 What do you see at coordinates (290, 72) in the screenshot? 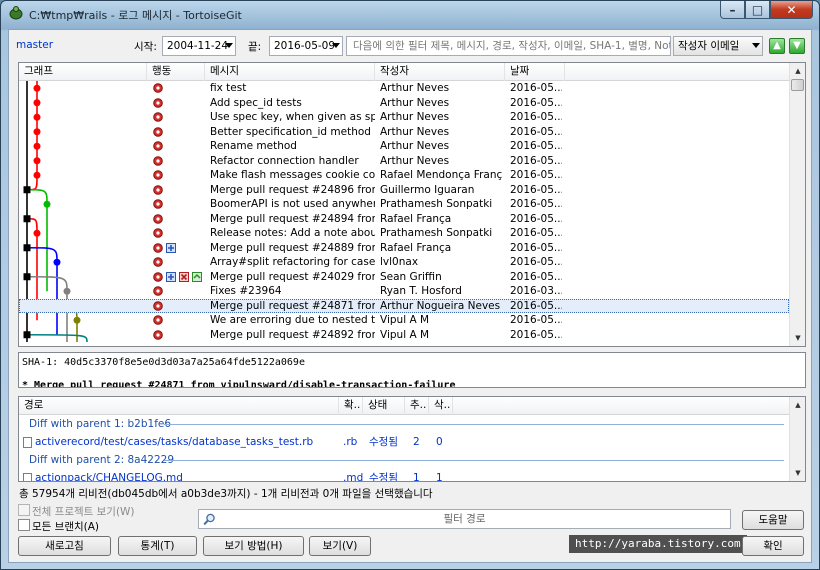
I see `column-message: 메시지` at bounding box center [290, 72].